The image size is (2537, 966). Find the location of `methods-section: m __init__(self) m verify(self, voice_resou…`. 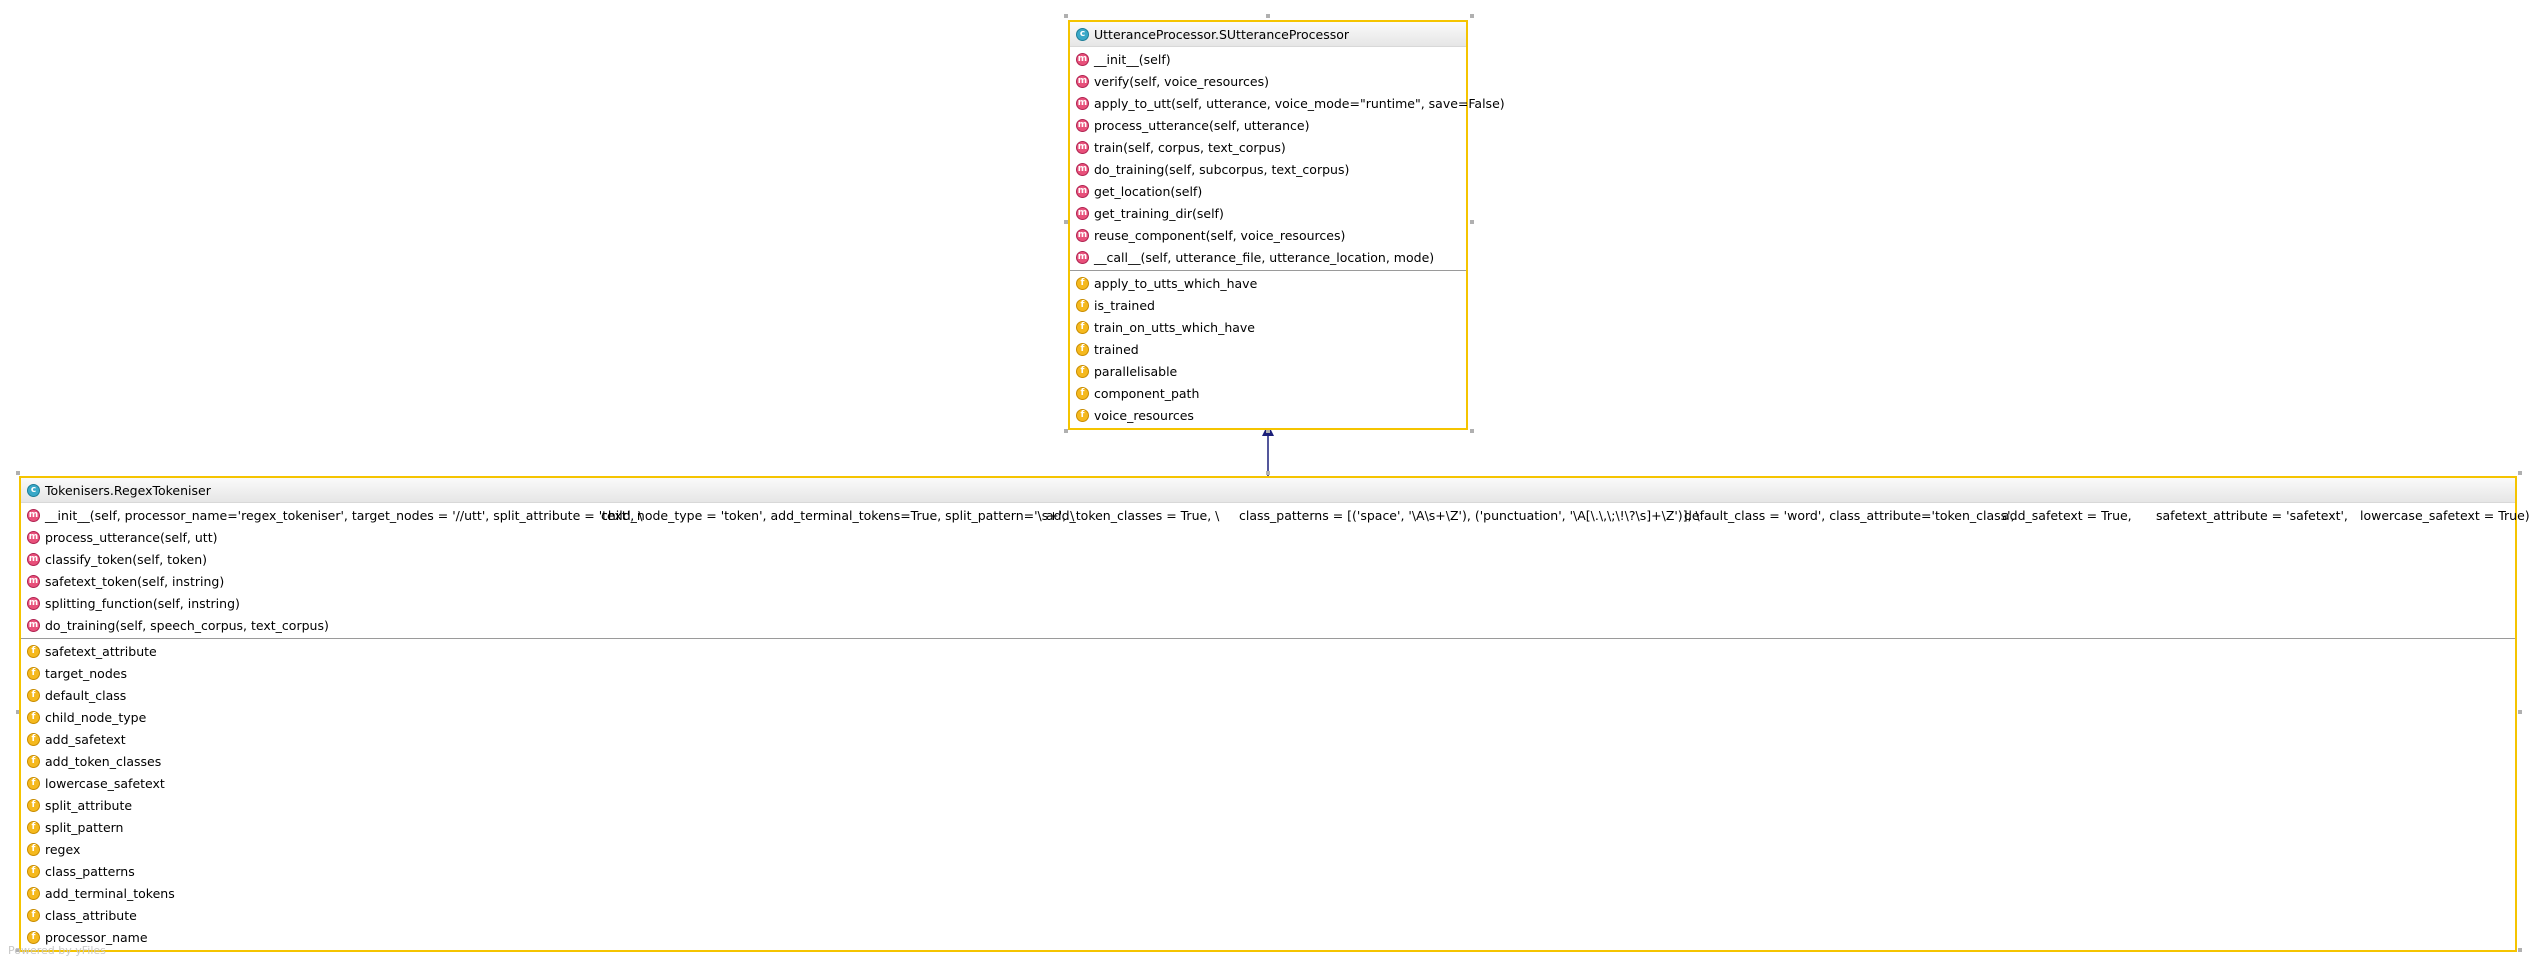

methods-section: m __init__(self) m verify(self, voice_resou… is located at coordinates (1287, 158).